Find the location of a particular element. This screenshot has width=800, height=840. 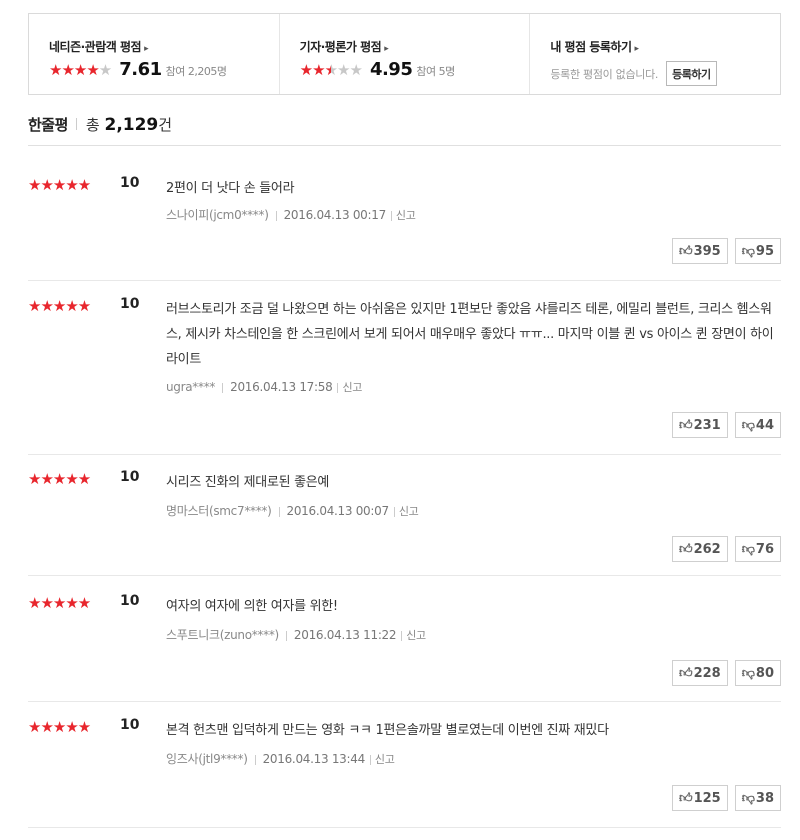

review-text: 2편이 더 낫다 손 들어라 is located at coordinates (230, 188).